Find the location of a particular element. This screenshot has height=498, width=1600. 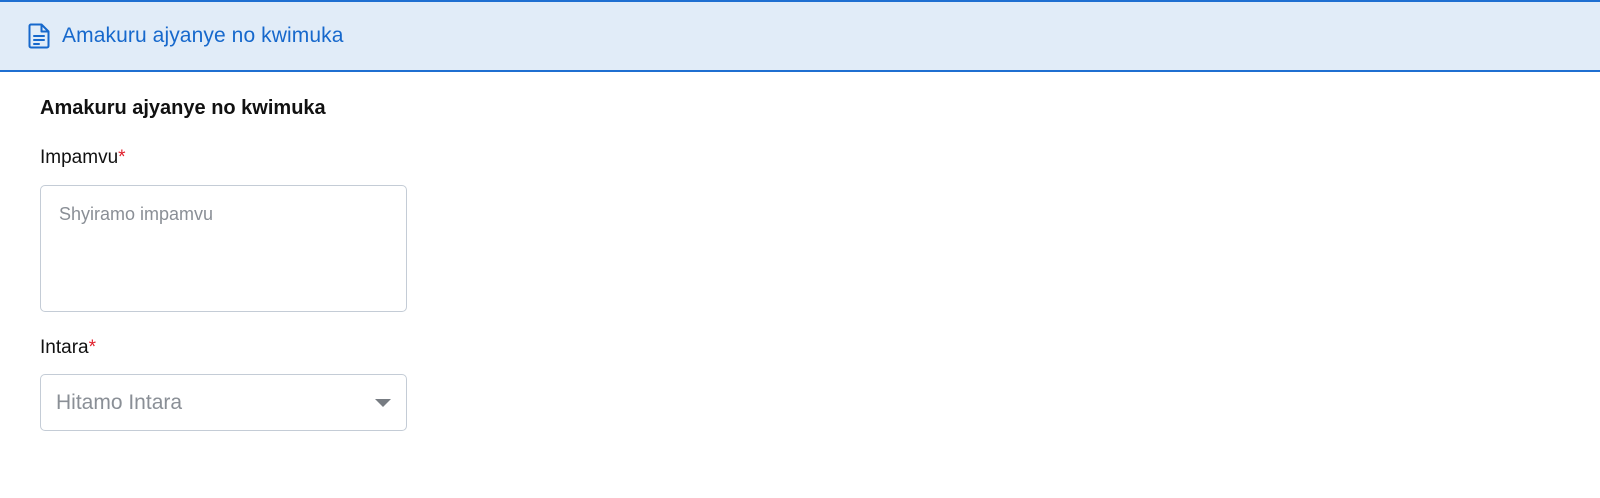

province-label-text: Intara is located at coordinates (64, 347).